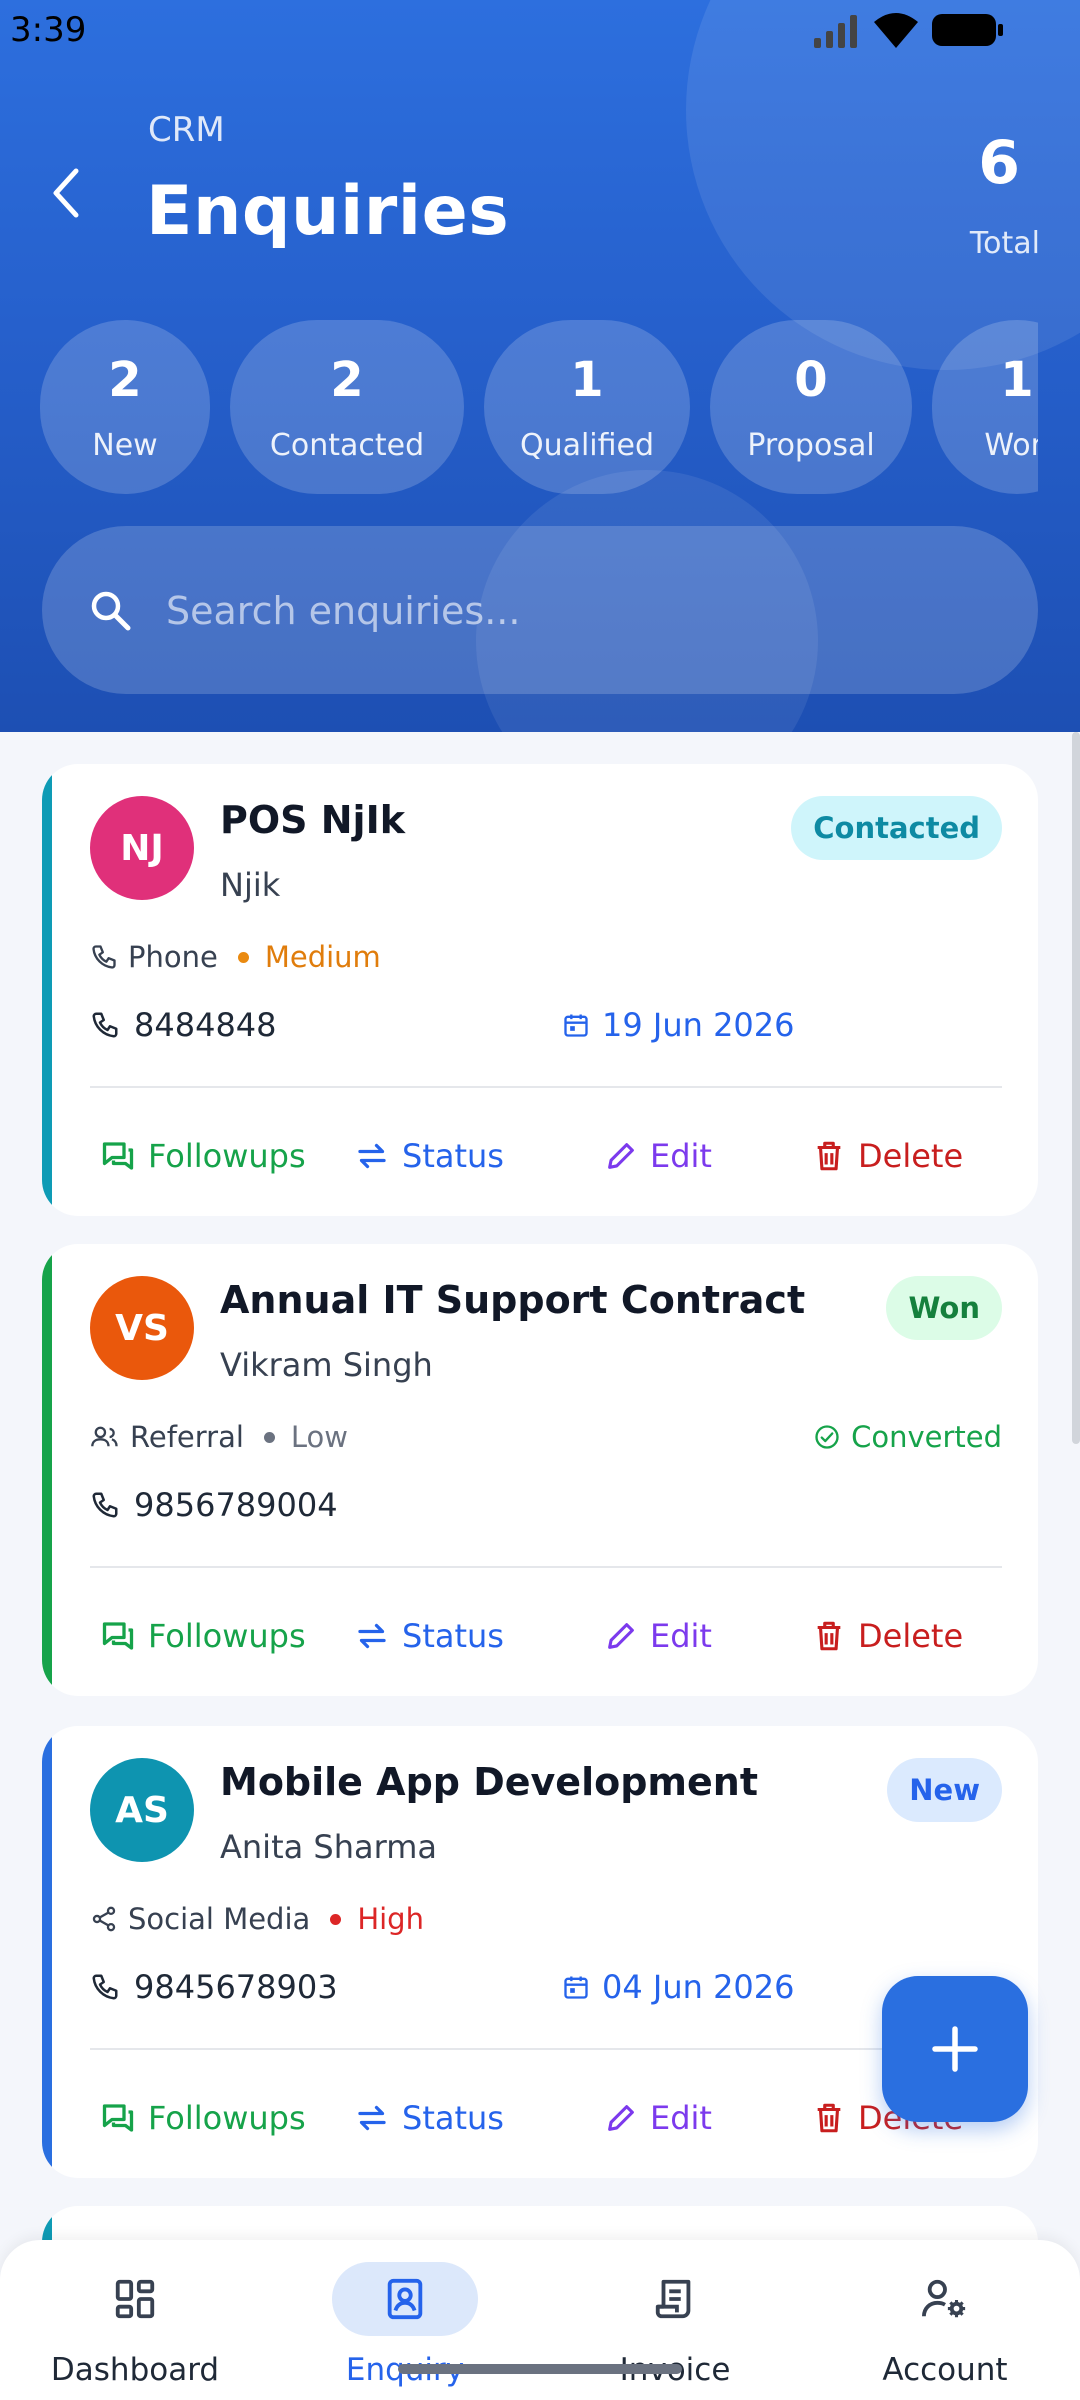  I want to click on stat-pill-proposal: 0 Proposal, so click(811, 407).